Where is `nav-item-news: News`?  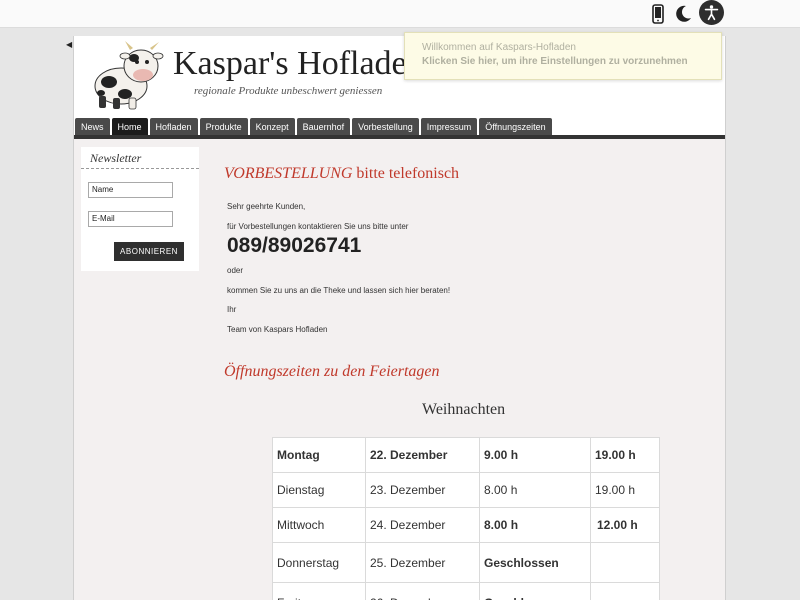 nav-item-news: News is located at coordinates (92, 127).